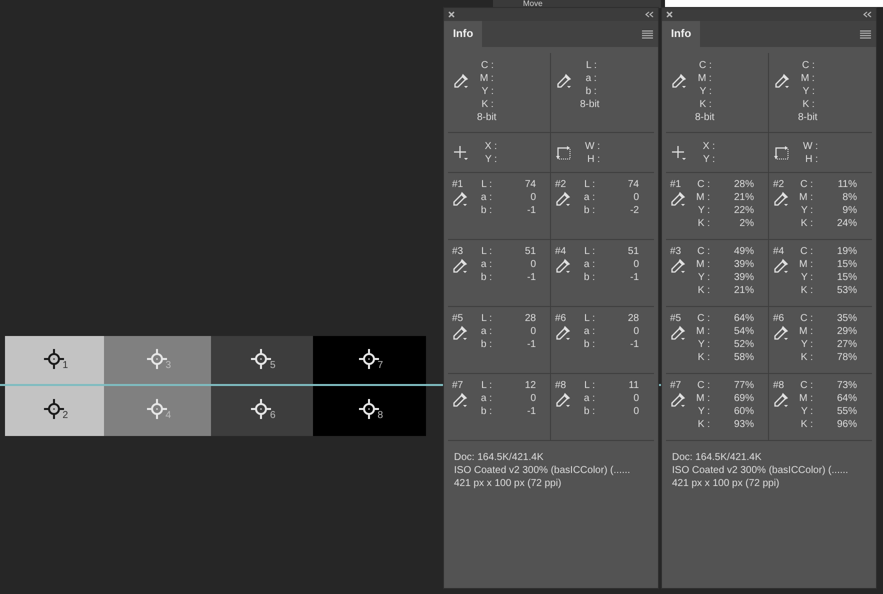 The image size is (883, 594). I want to click on sampler-value: 11%, so click(847, 184).